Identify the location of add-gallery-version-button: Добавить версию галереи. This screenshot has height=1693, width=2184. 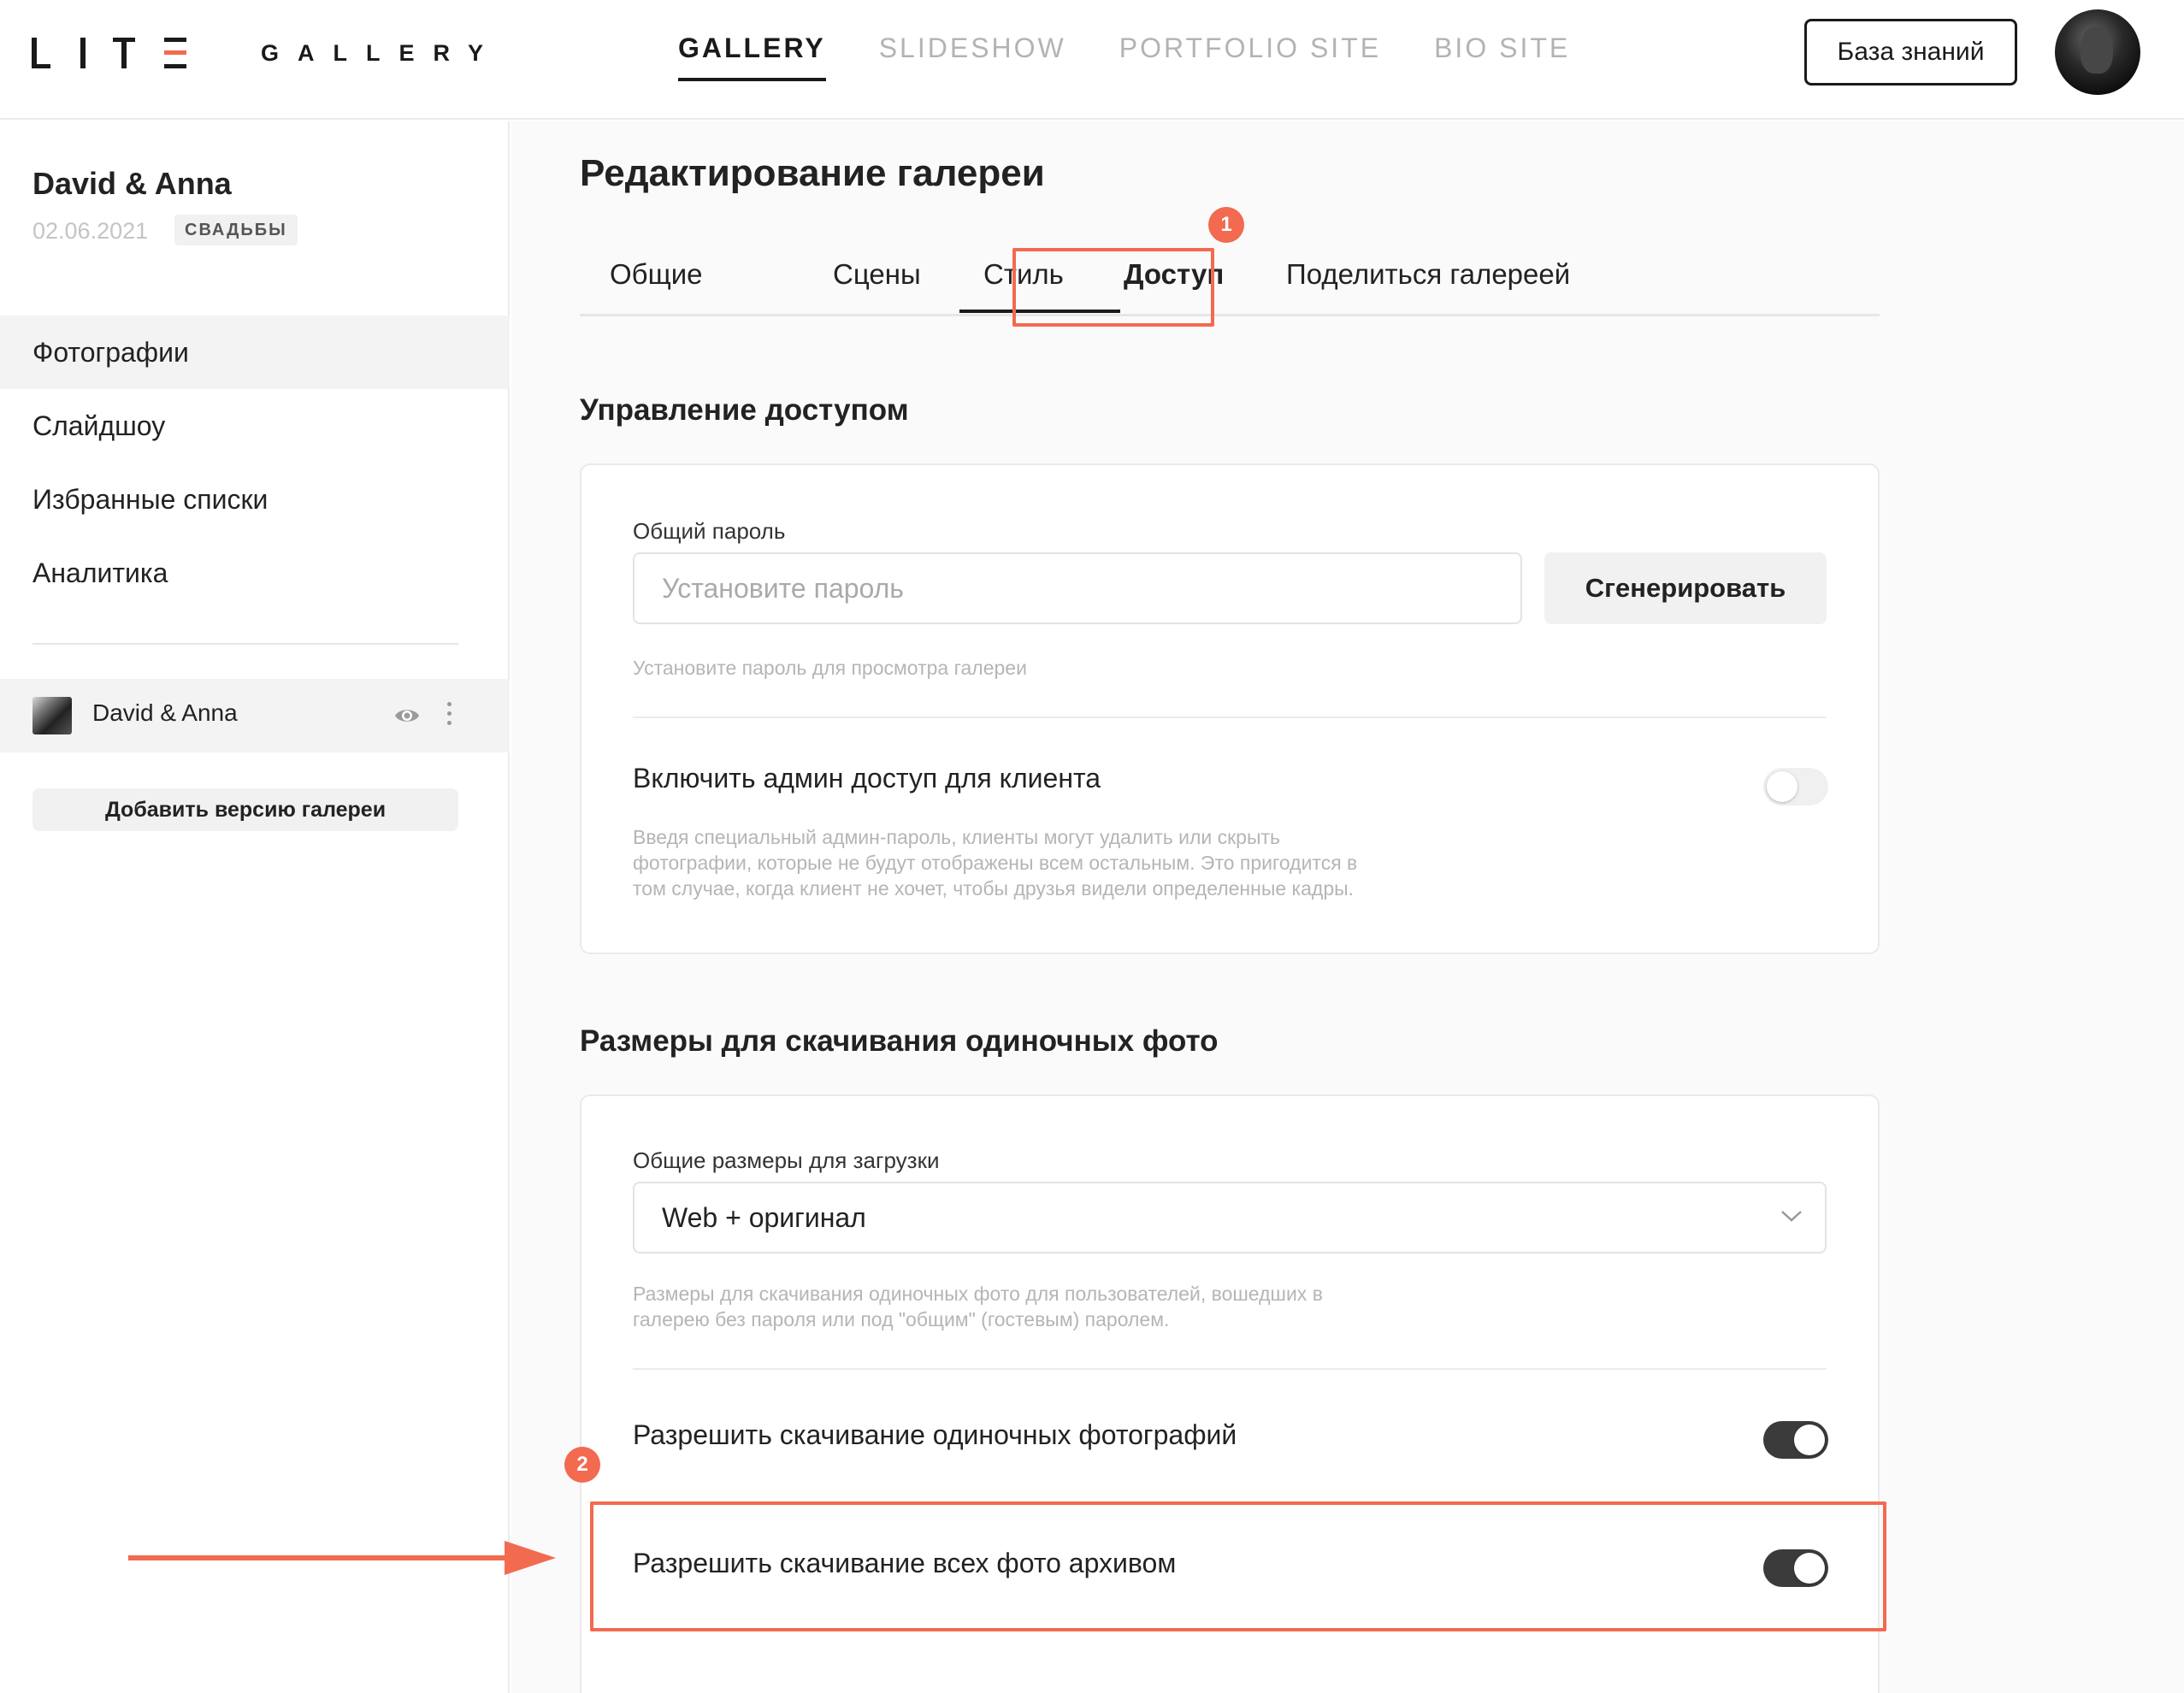
(245, 809).